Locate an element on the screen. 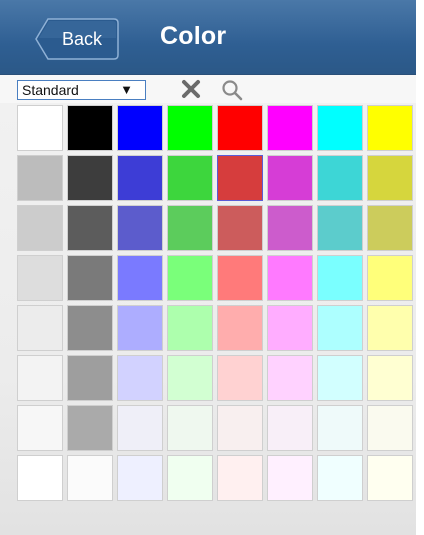  palette-select: Standard ▼ is located at coordinates (81, 90).